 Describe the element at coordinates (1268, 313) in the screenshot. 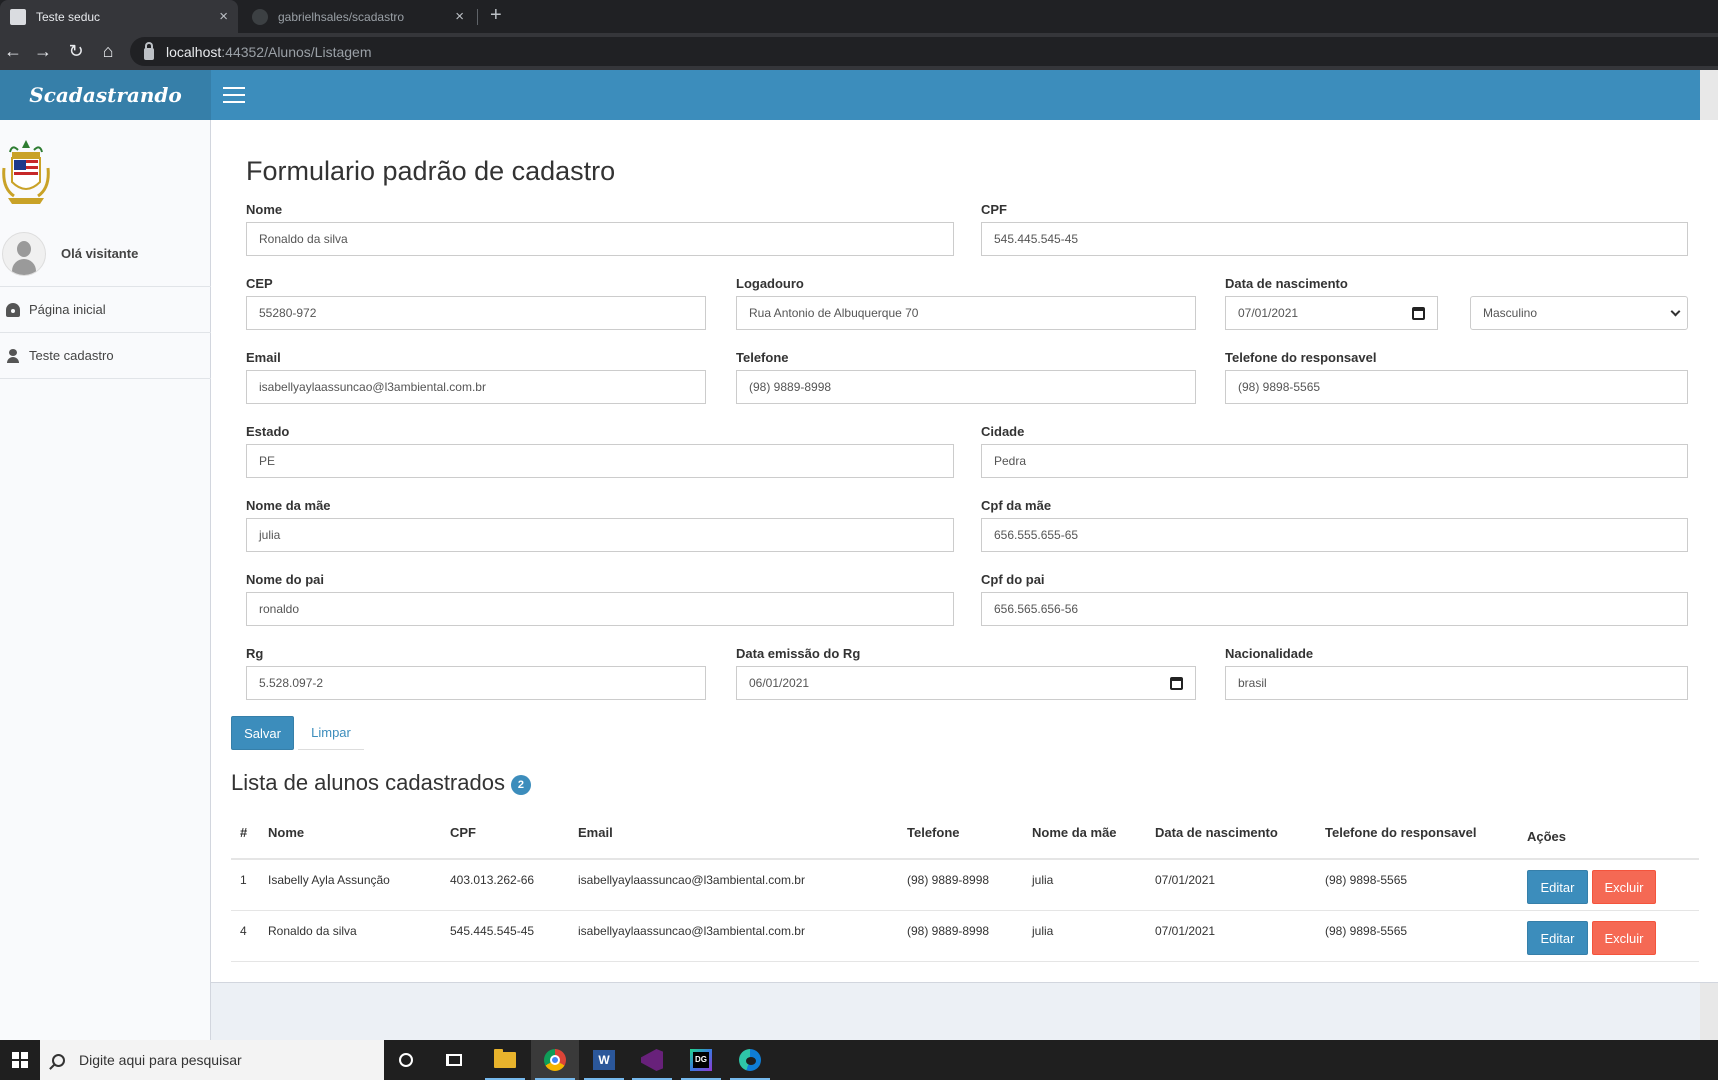

I see `nascimento-value: 07/01/2021` at that location.